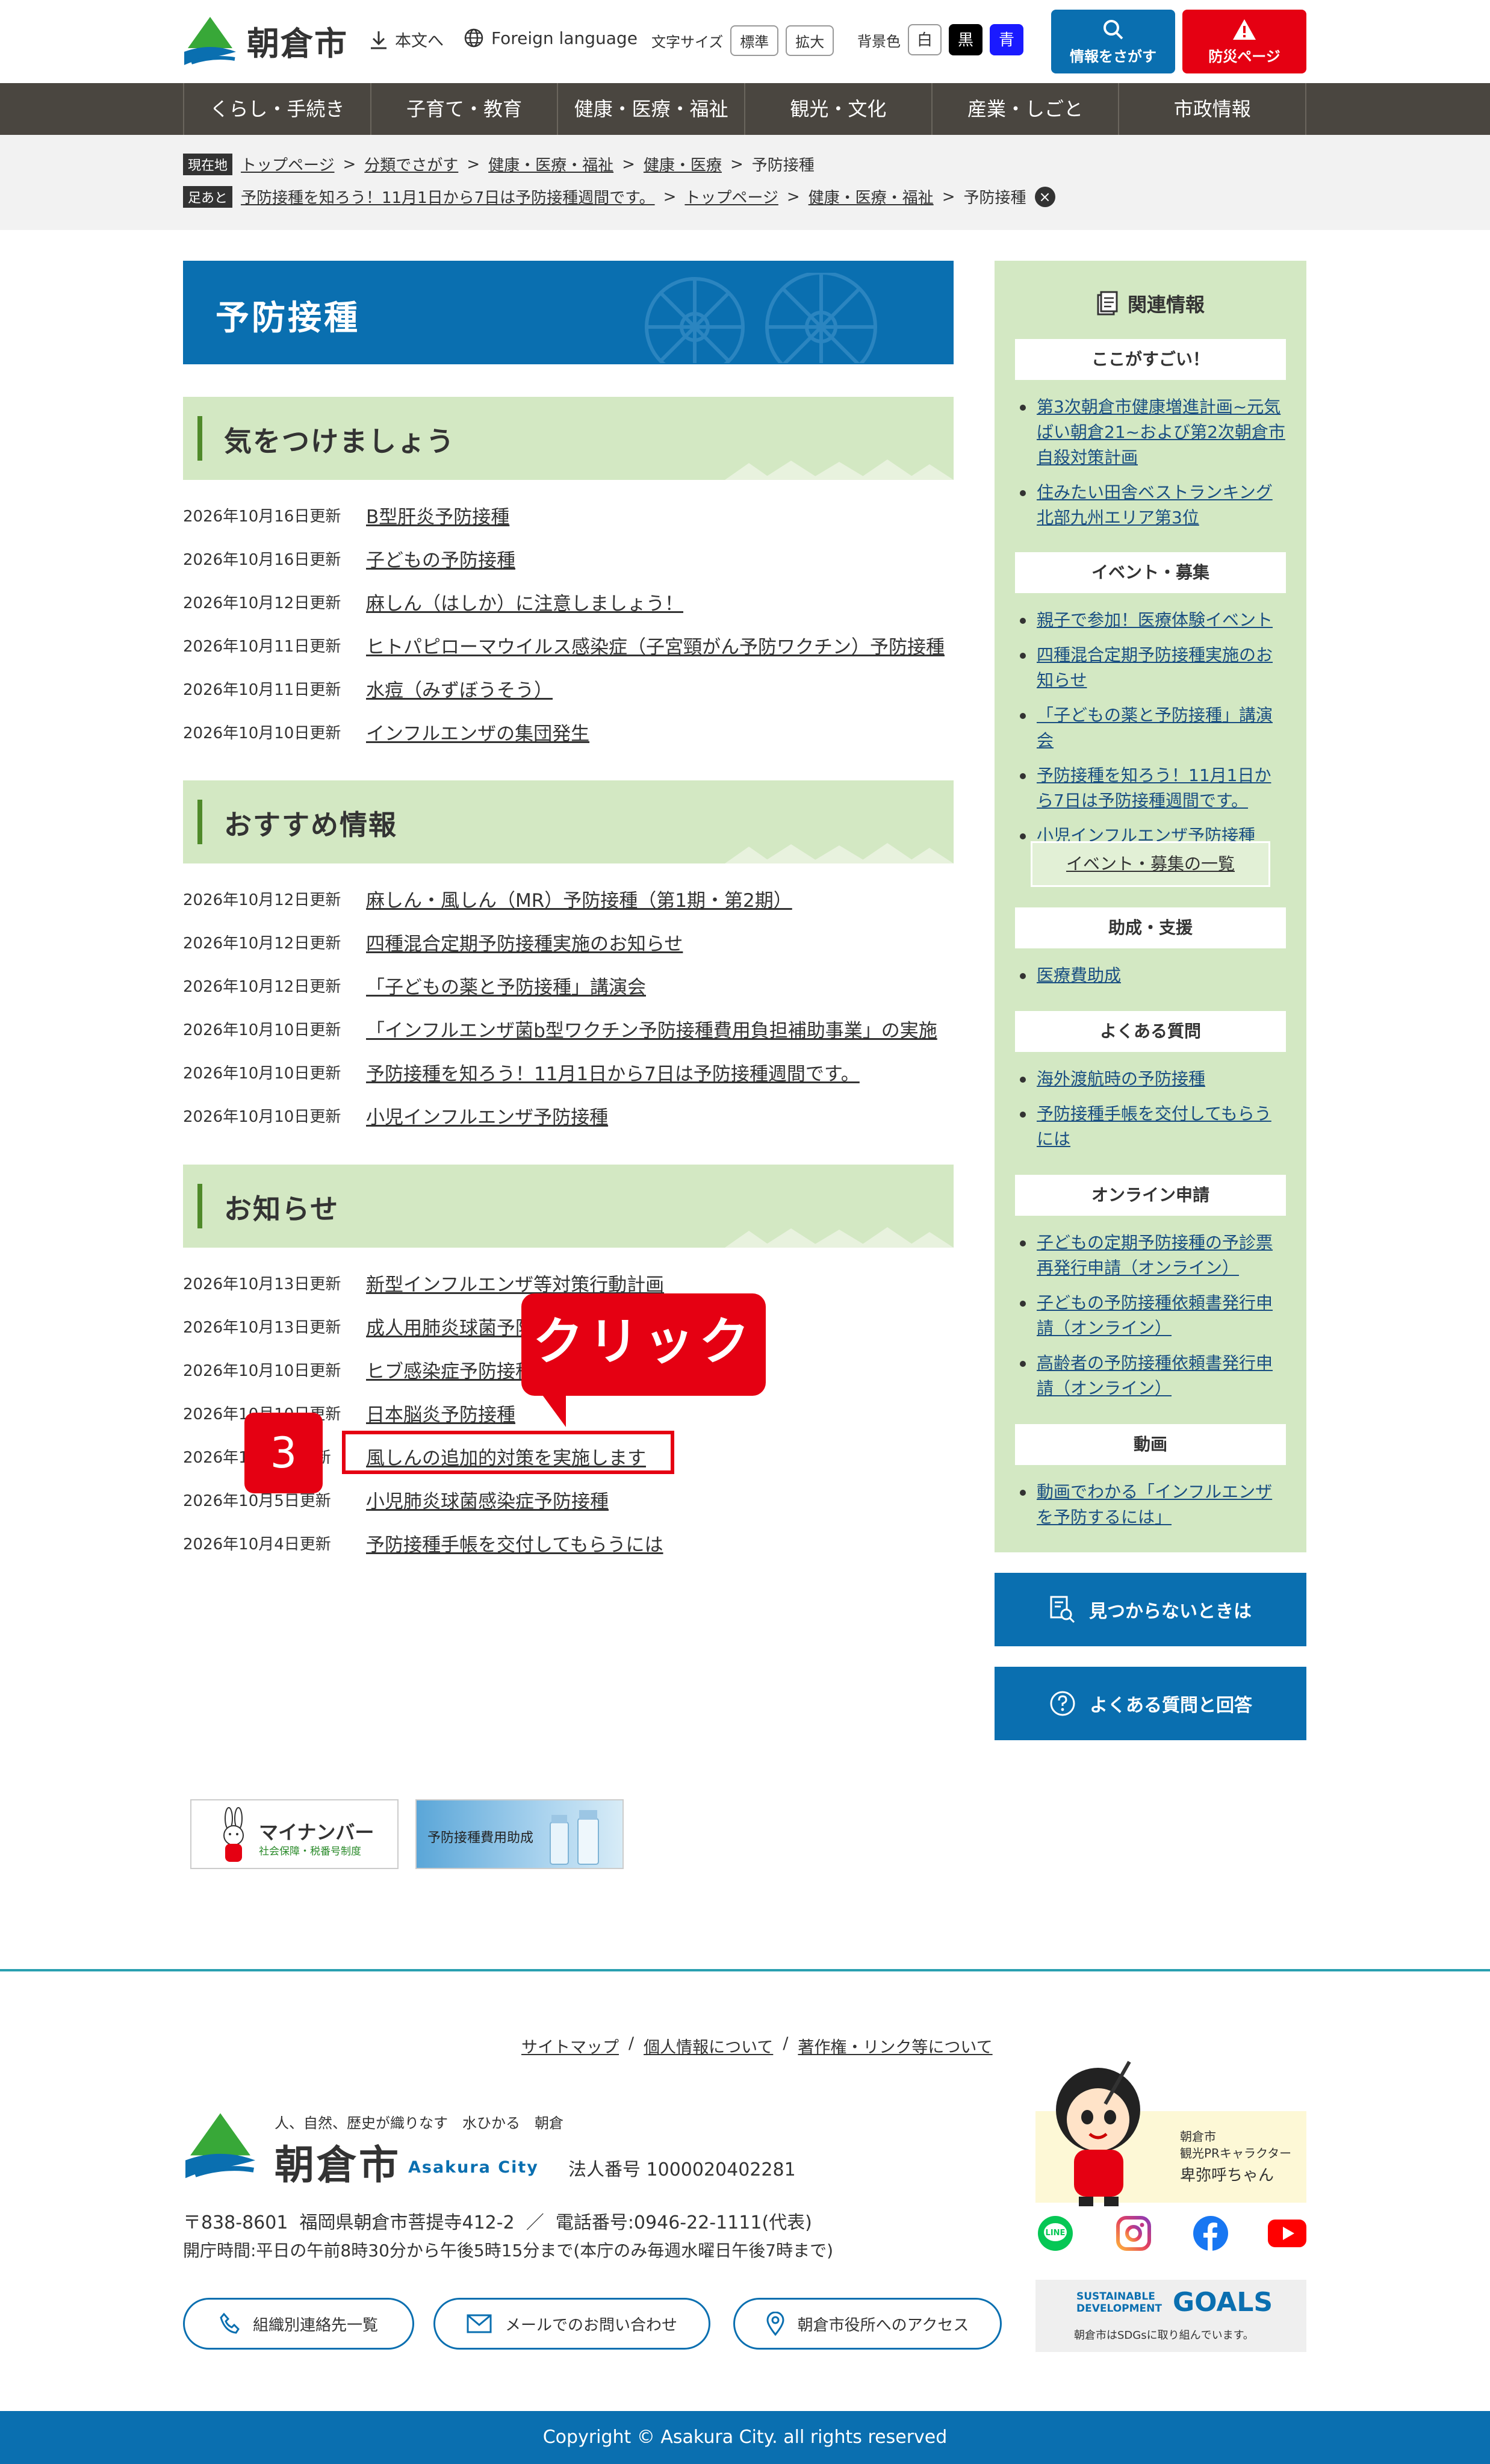 The width and height of the screenshot is (1490, 2464). Describe the element at coordinates (1155, 727) in the screenshot. I see `sidebar-link: 「子どもの薬と予防接種」講演会` at that location.